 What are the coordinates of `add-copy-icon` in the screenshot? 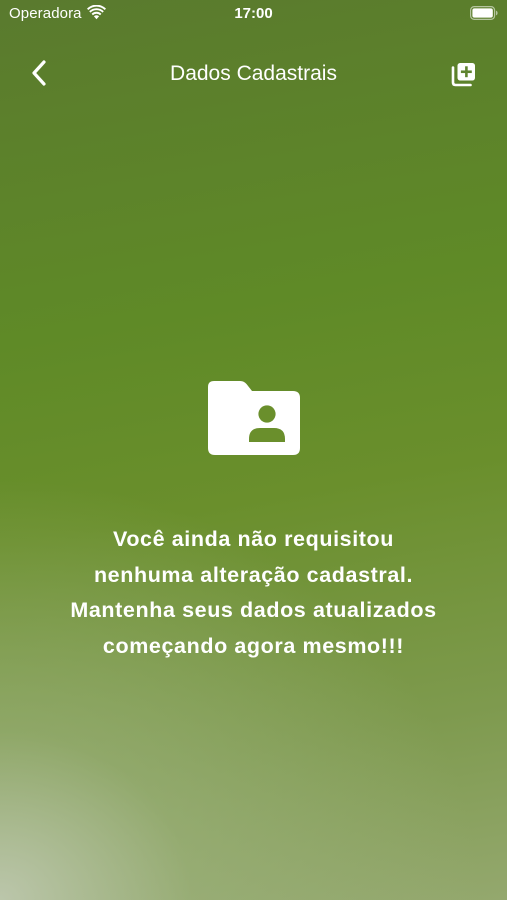 It's located at (463, 75).